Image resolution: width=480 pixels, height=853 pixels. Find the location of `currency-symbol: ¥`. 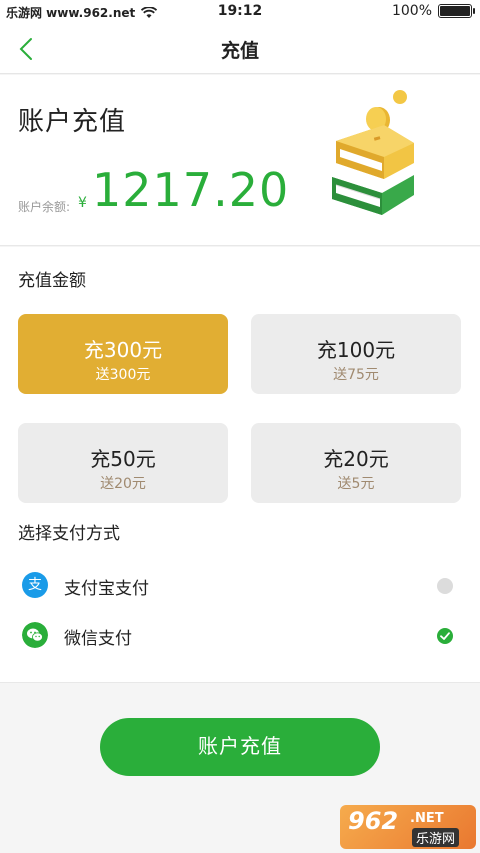

currency-symbol: ¥ is located at coordinates (82, 203).